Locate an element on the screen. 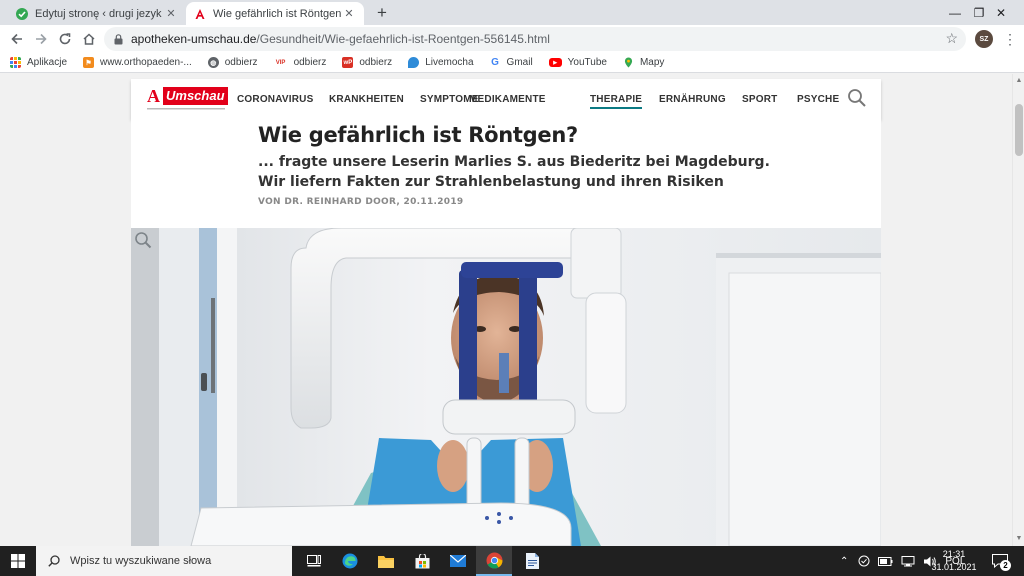 The width and height of the screenshot is (1024, 576). scrollbar-thumb is located at coordinates (1019, 130).